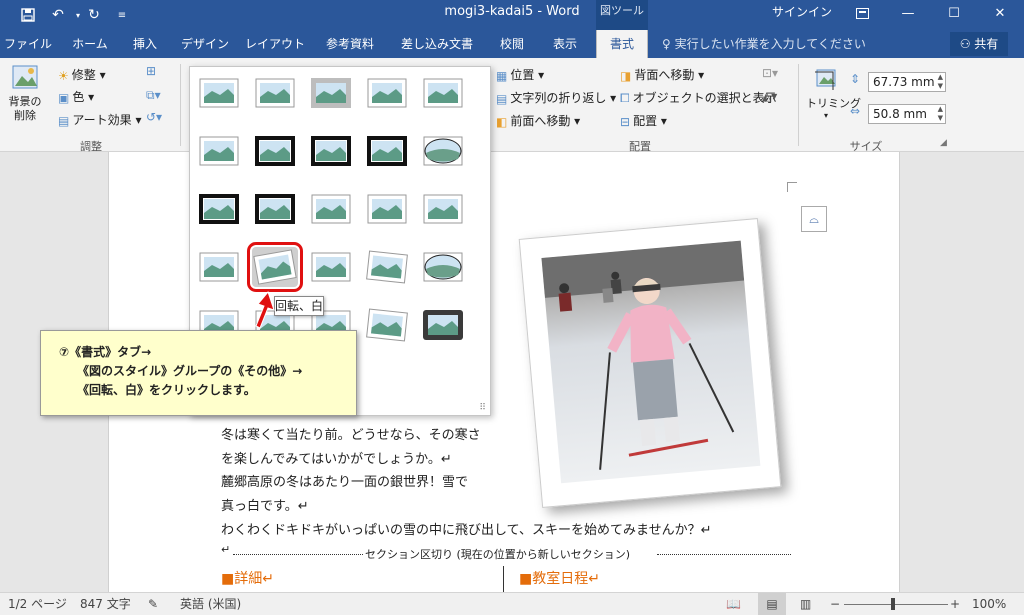 This screenshot has width=1024, height=615. Describe the element at coordinates (153, 604) in the screenshot. I see `proofing-icon: ✎` at that location.